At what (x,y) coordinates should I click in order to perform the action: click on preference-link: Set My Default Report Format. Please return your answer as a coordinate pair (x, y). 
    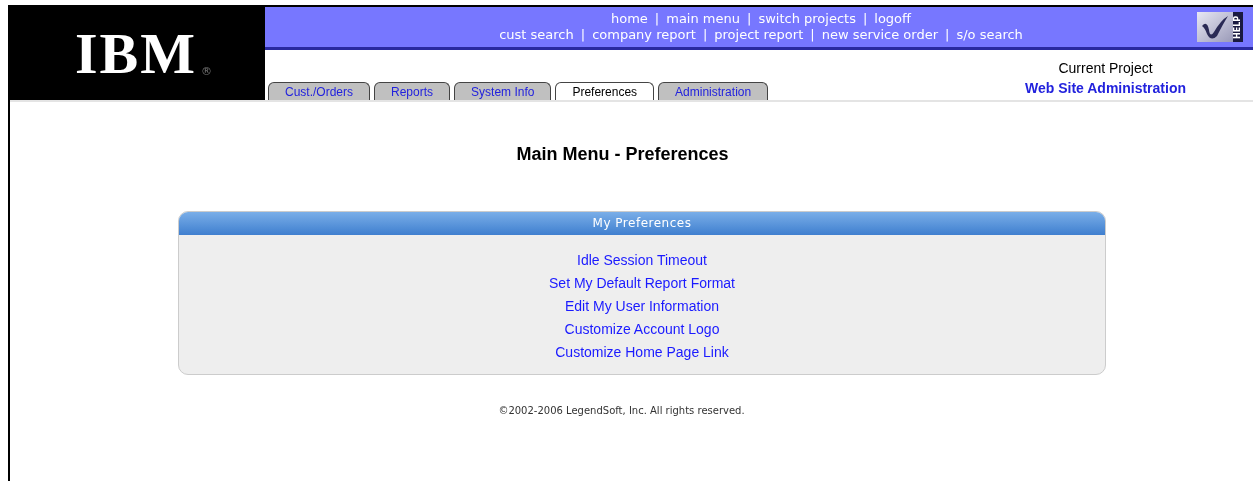
    Looking at the image, I should click on (642, 283).